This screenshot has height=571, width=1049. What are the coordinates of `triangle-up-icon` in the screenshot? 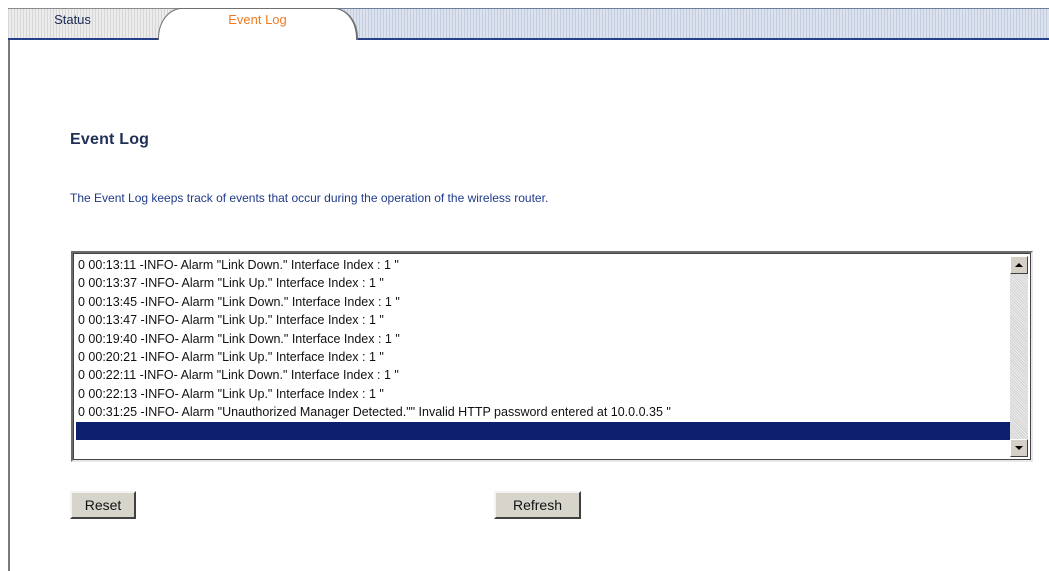 It's located at (1019, 265).